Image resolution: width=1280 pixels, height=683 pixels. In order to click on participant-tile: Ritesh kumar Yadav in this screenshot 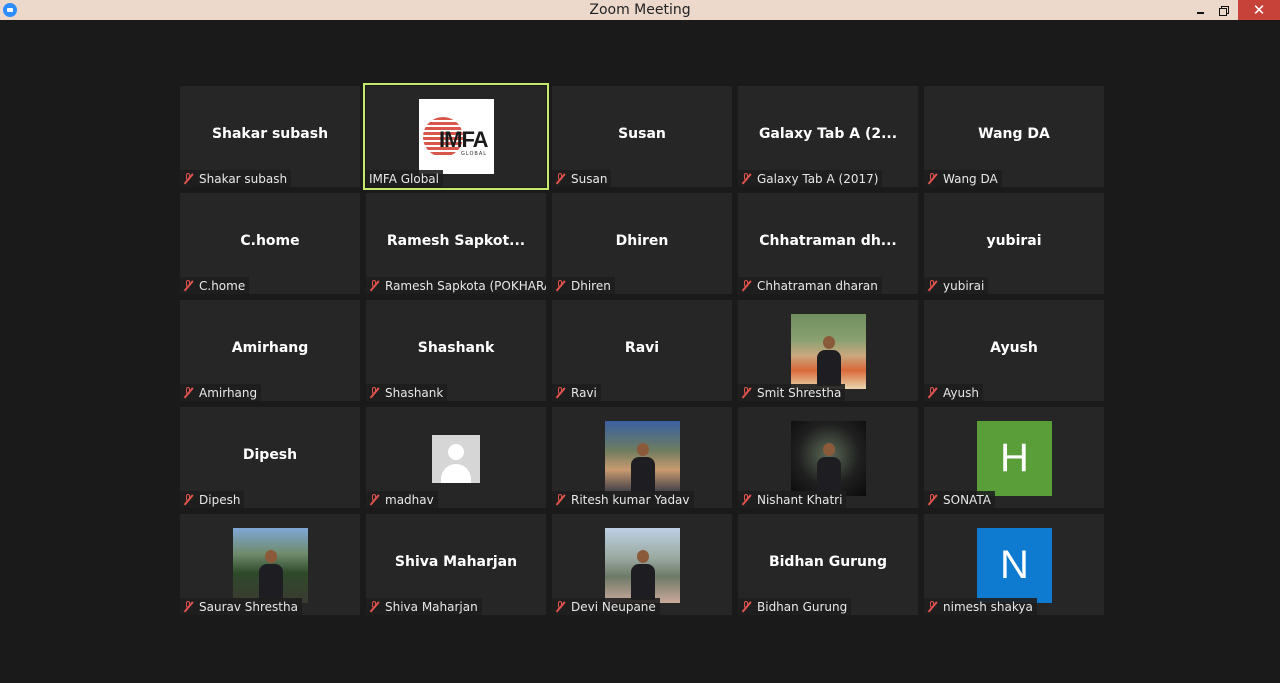, I will do `click(642, 457)`.